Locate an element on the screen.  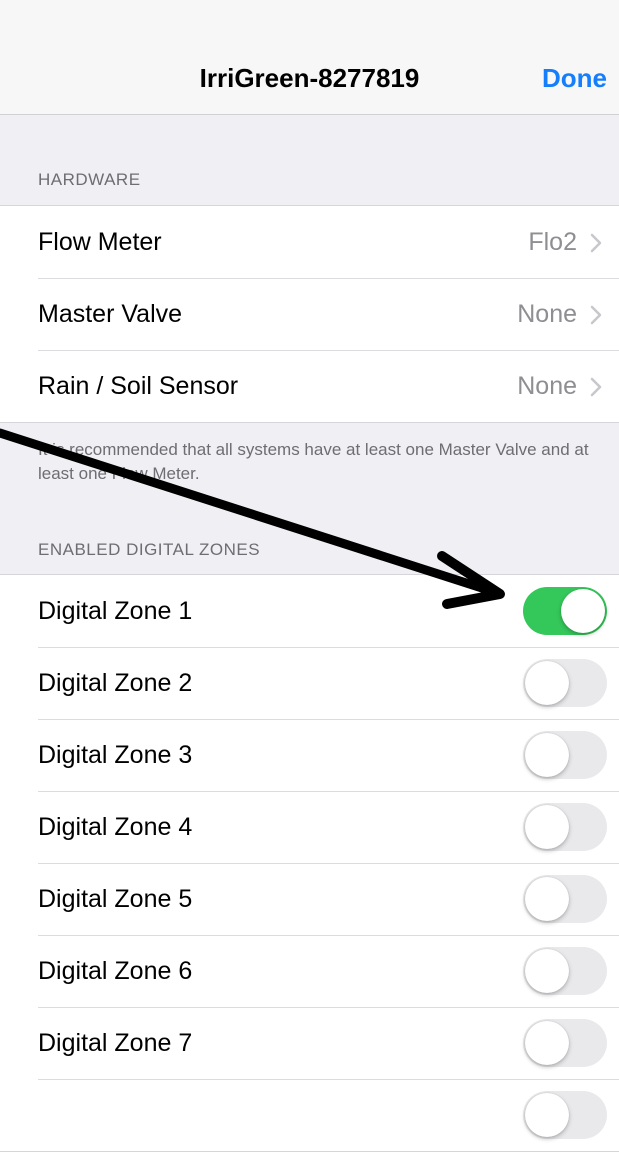
zone-5-toggle is located at coordinates (565, 899).